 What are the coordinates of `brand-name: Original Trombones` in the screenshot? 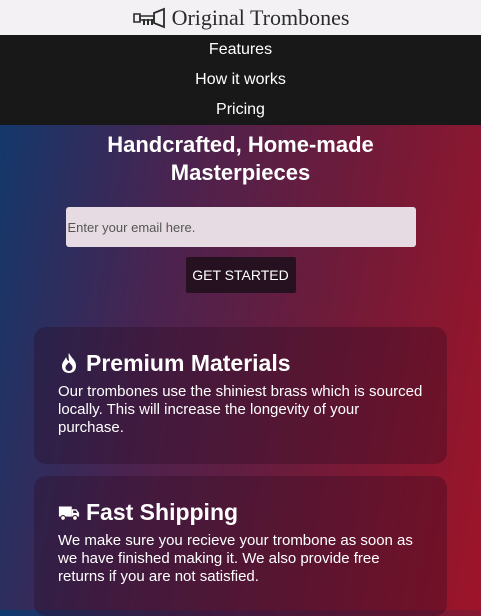 It's located at (260, 17).